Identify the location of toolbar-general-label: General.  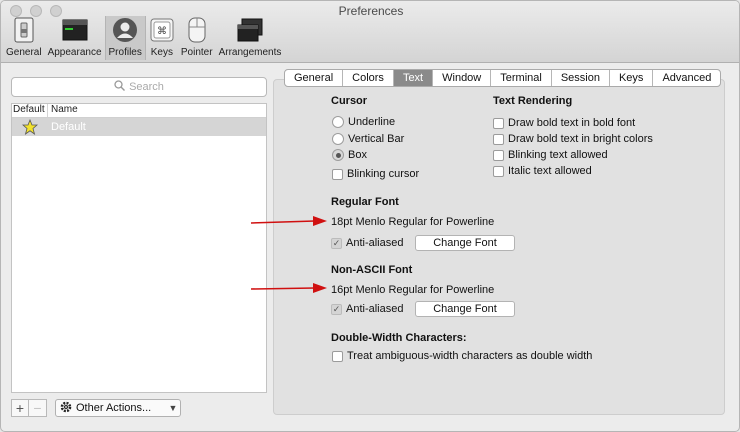
(24, 52).